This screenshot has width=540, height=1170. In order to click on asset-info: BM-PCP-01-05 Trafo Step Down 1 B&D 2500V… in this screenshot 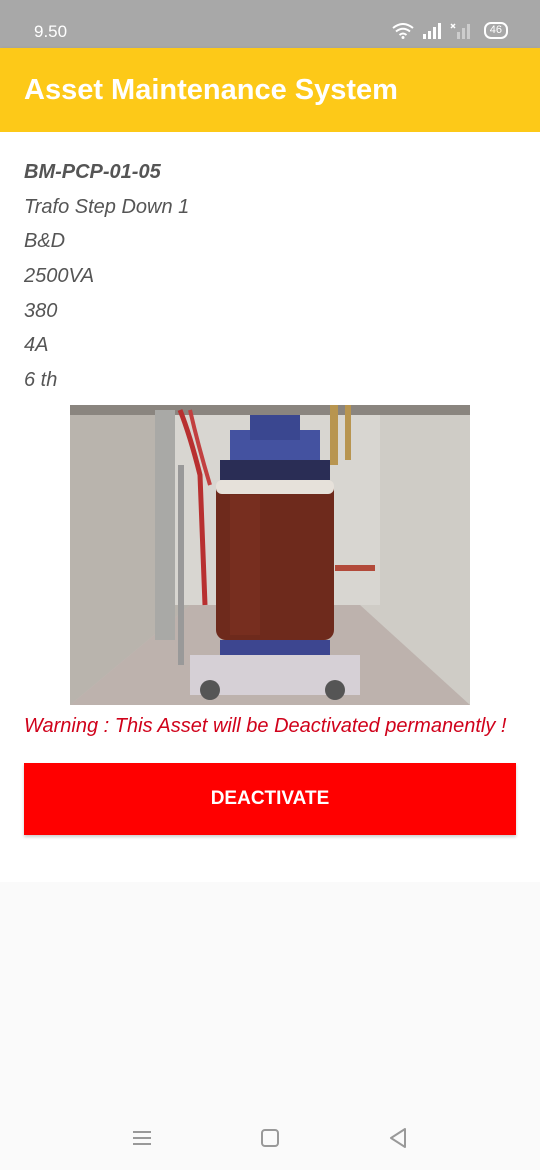, I will do `click(106, 281)`.